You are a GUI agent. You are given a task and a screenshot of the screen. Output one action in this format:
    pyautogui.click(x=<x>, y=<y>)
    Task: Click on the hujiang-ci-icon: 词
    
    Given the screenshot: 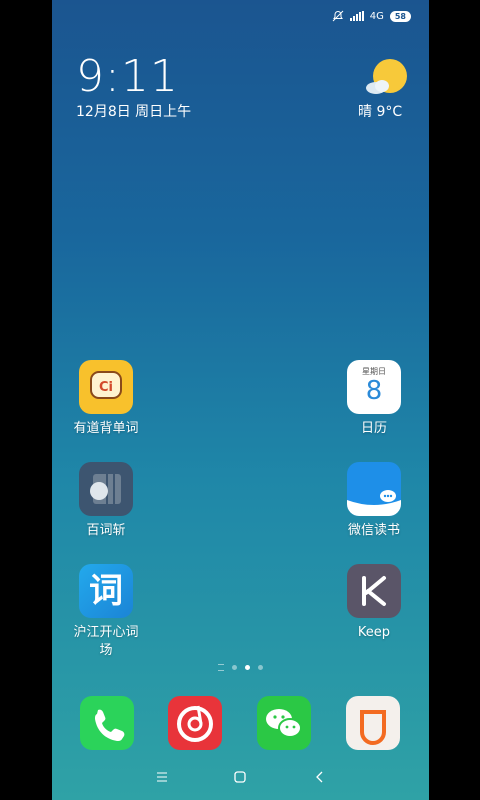 What is the action you would take?
    pyautogui.click(x=106, y=591)
    